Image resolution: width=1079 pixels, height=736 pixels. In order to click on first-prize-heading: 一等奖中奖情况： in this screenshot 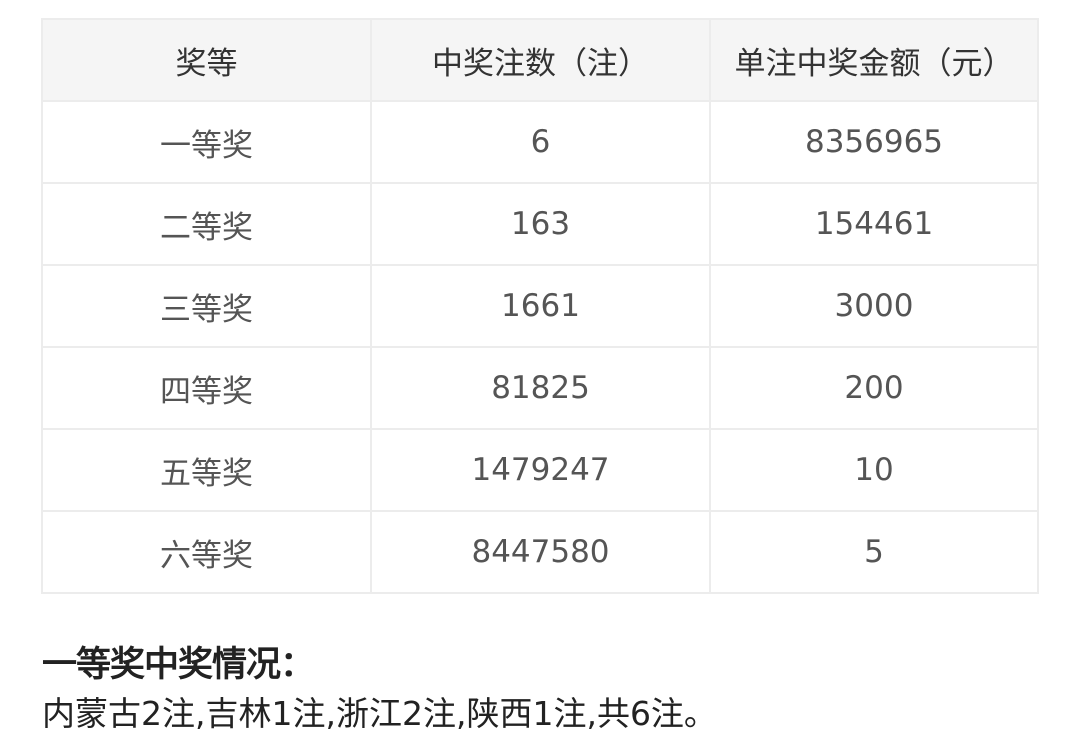, I will do `click(178, 665)`.